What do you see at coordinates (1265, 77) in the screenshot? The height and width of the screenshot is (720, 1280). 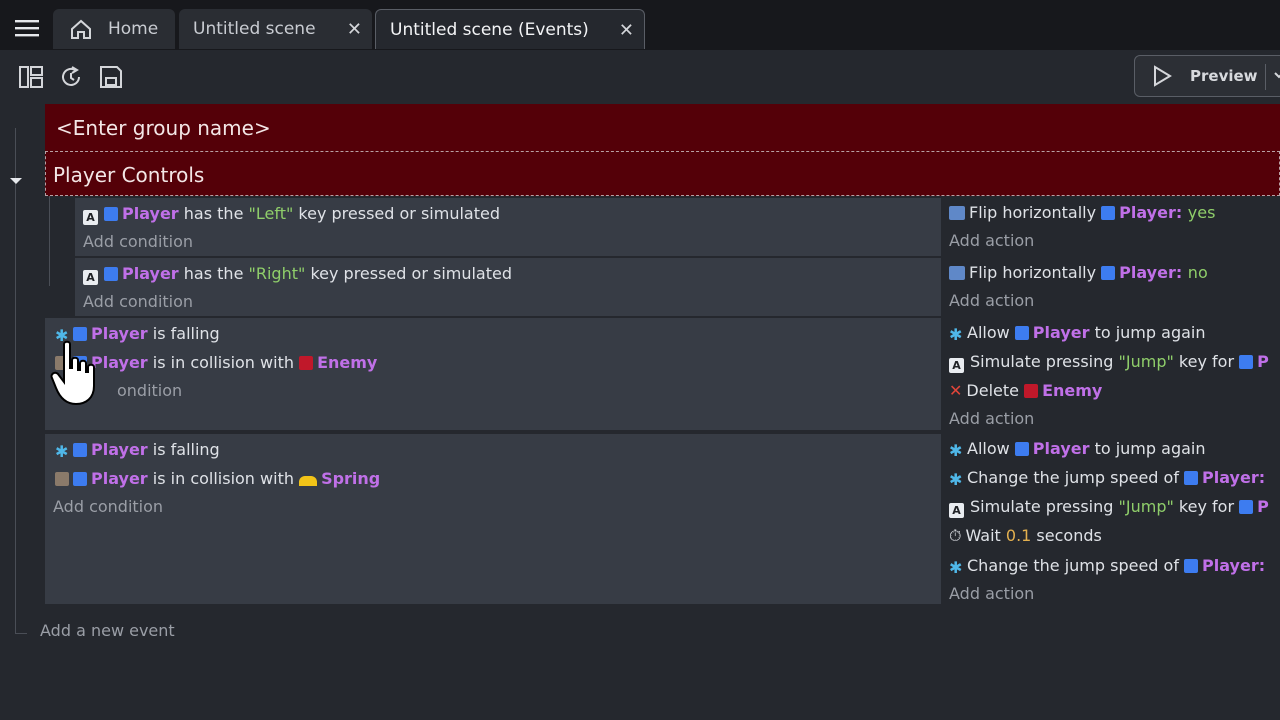 I see `preview-dropdown-divider` at bounding box center [1265, 77].